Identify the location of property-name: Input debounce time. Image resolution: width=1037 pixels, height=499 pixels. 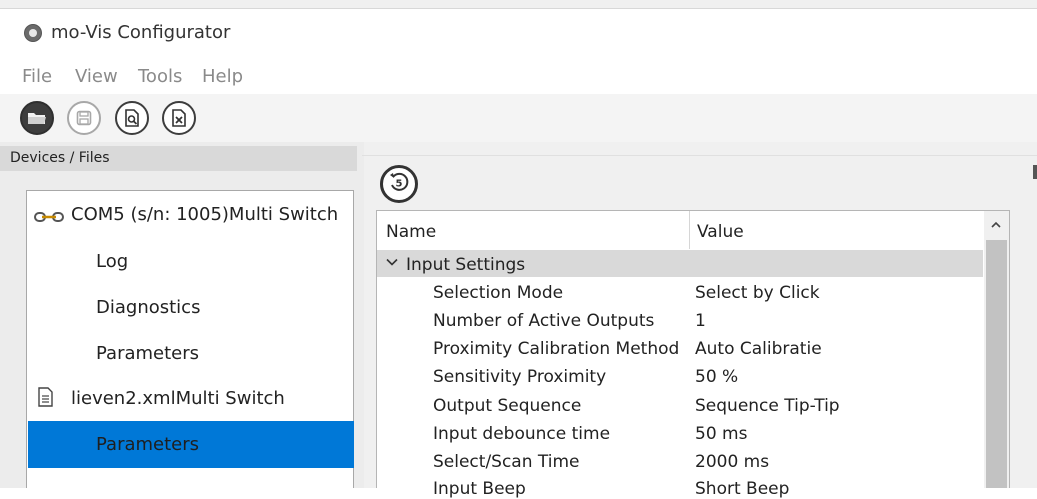
(521, 434).